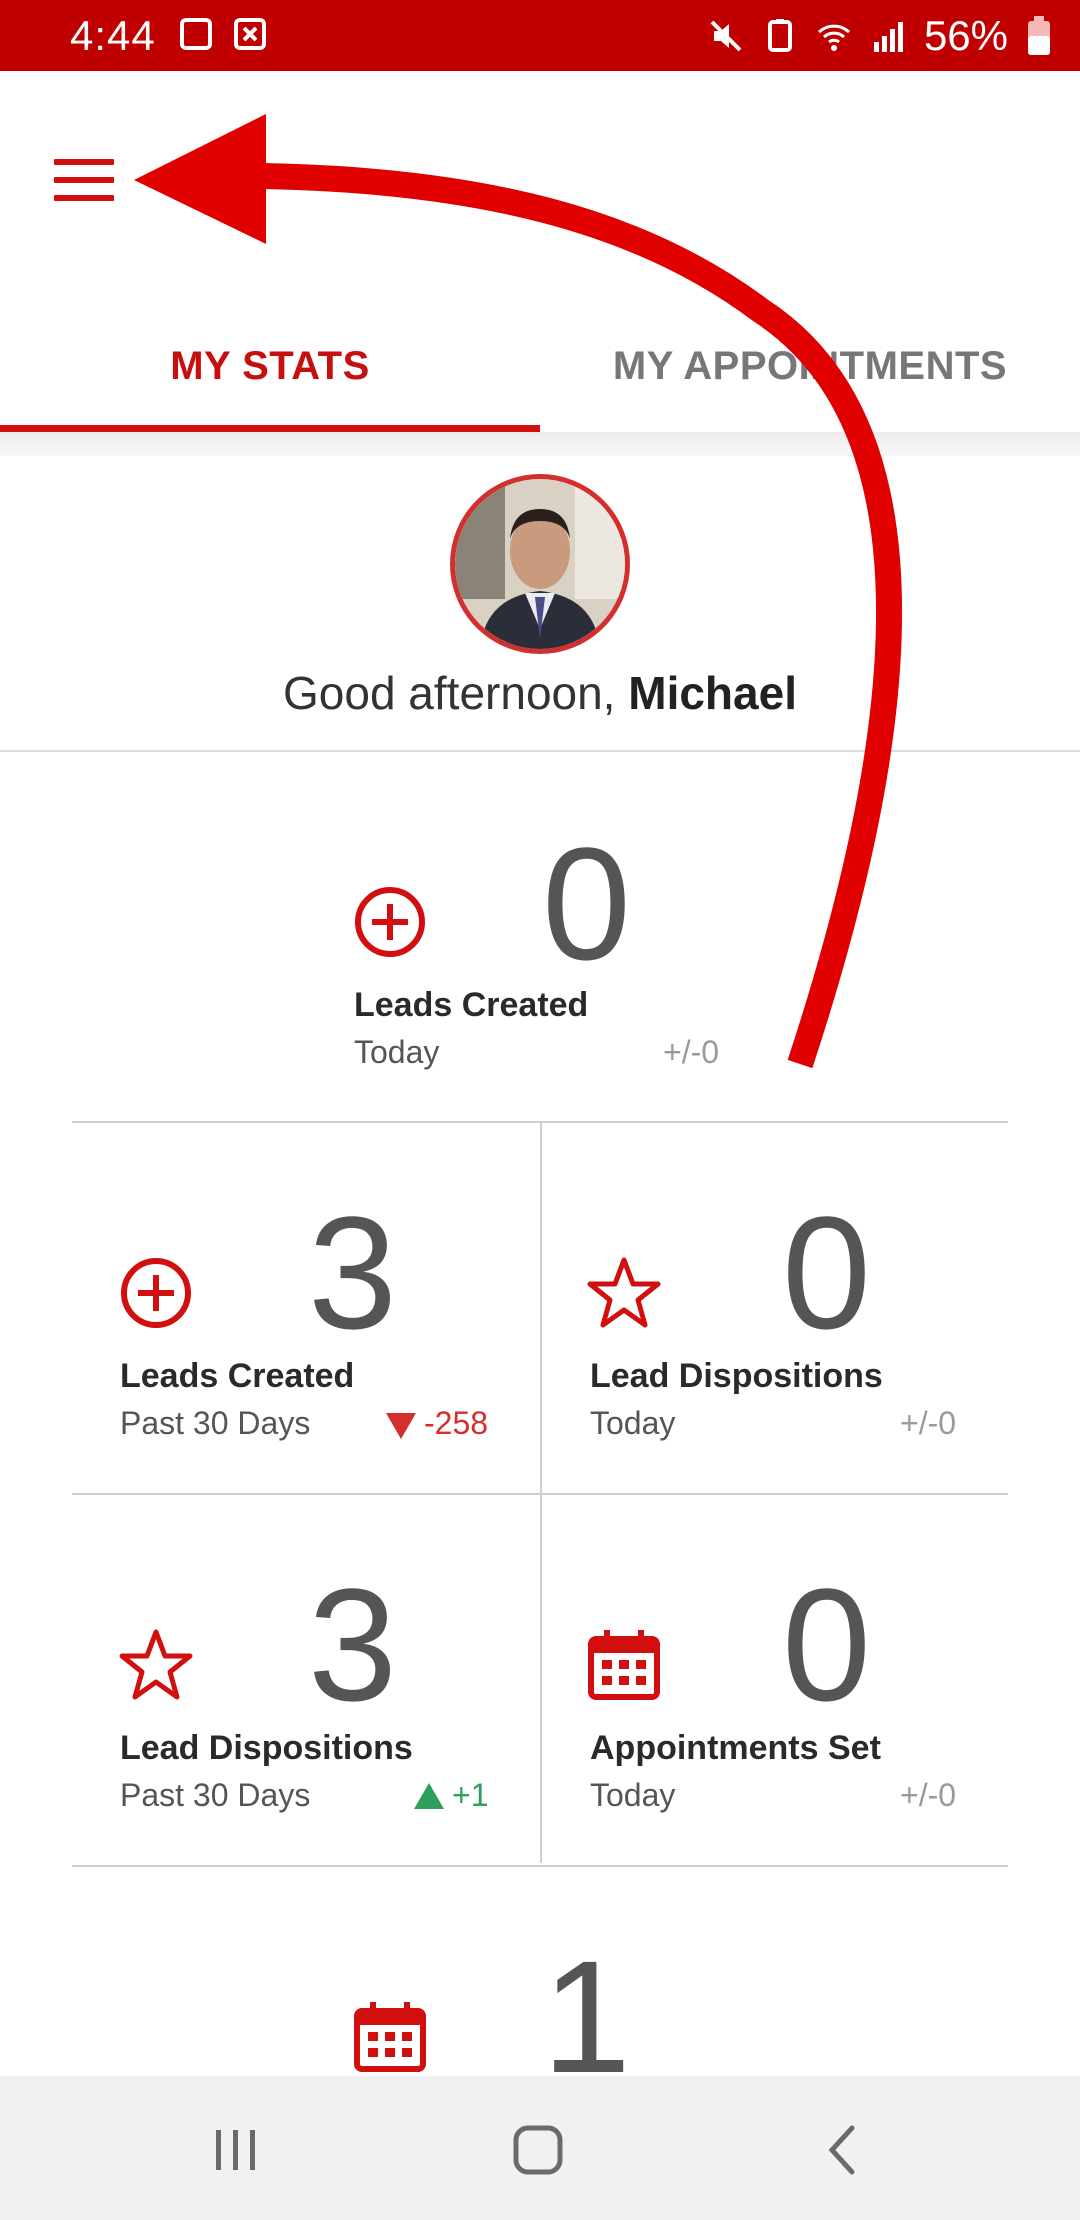  What do you see at coordinates (540, 1971) in the screenshot?
I see `stat-tile-appointments-partial: 1` at bounding box center [540, 1971].